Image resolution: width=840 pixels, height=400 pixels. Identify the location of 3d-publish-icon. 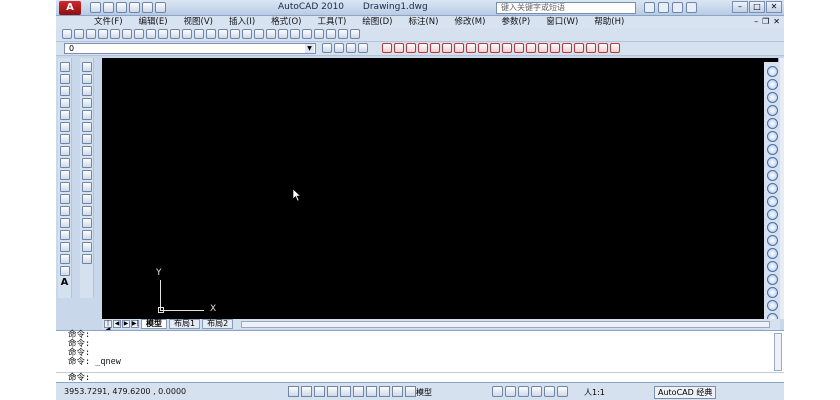
(139, 34).